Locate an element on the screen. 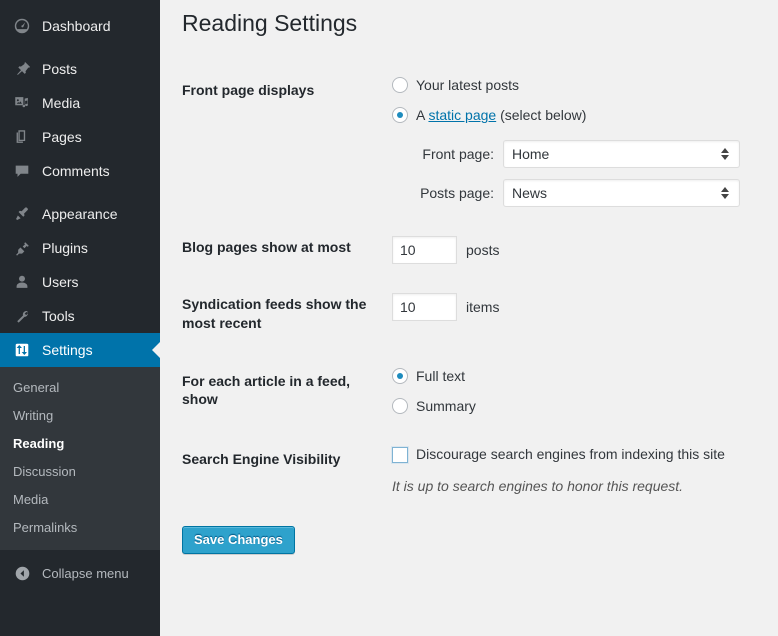 This screenshot has height=636, width=778. blog-pages-unit: posts is located at coordinates (483, 250).